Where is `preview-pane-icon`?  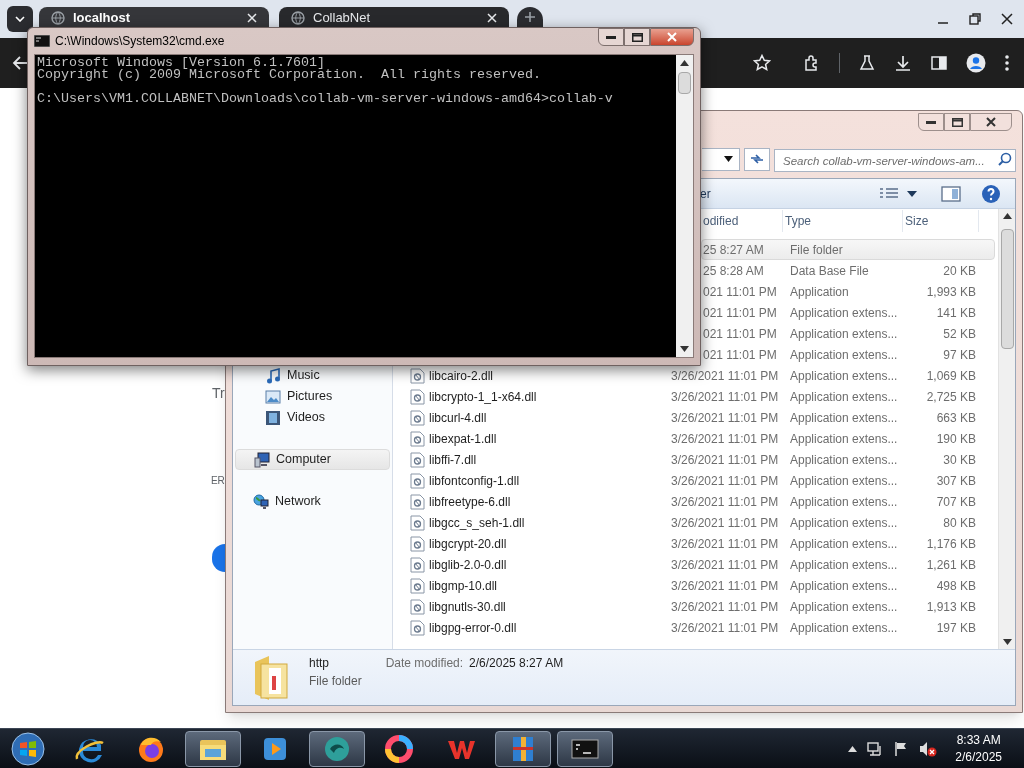 preview-pane-icon is located at coordinates (951, 193).